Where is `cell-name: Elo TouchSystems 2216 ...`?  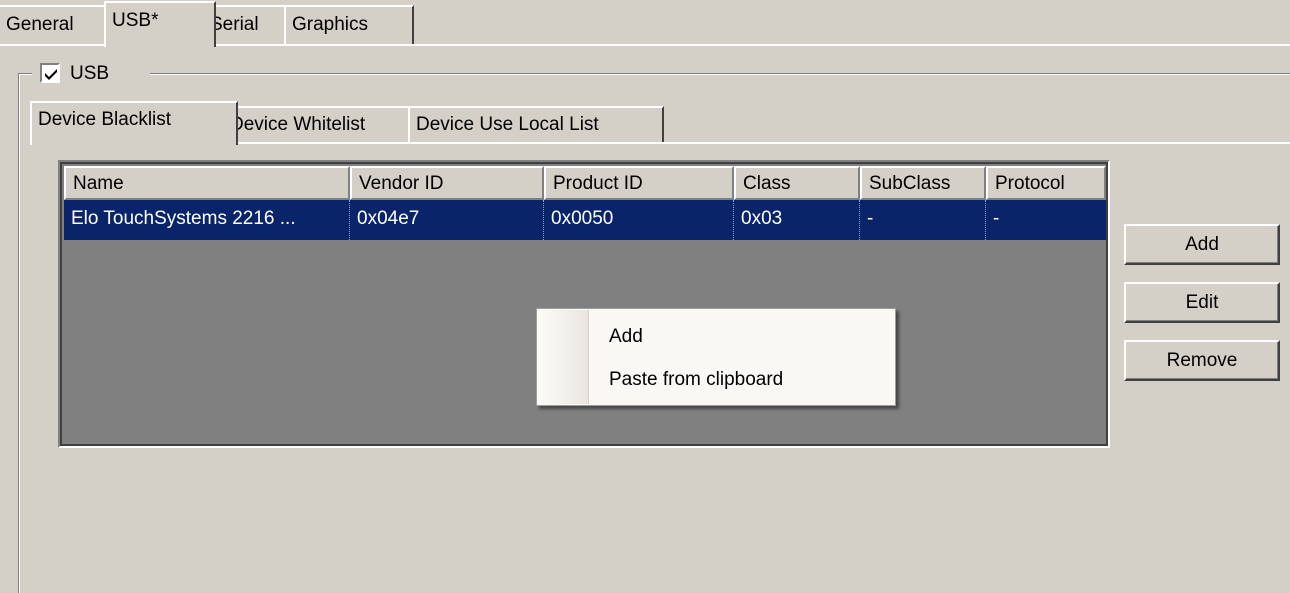 cell-name: Elo TouchSystems 2216 ... is located at coordinates (207, 220).